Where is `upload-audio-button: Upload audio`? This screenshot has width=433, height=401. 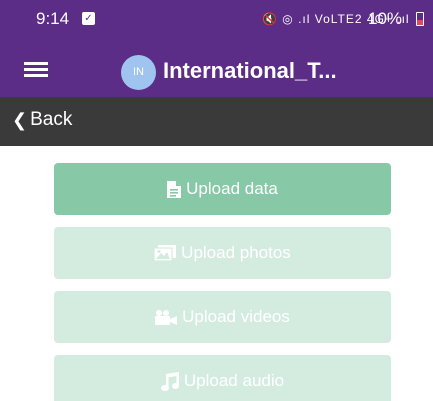 upload-audio-button: Upload audio is located at coordinates (222, 378).